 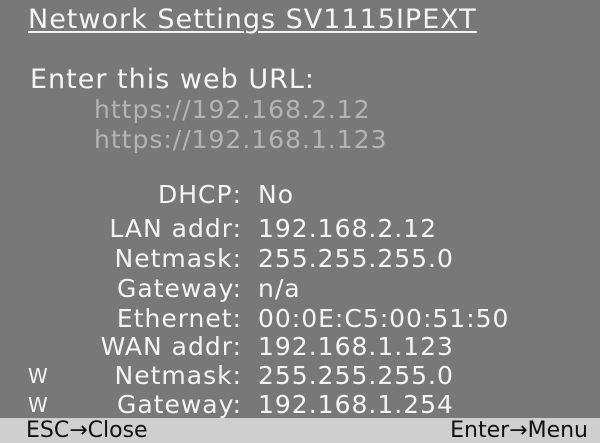 I want to click on footer-bar: ESC→Close Enter→Menu, so click(x=300, y=430).